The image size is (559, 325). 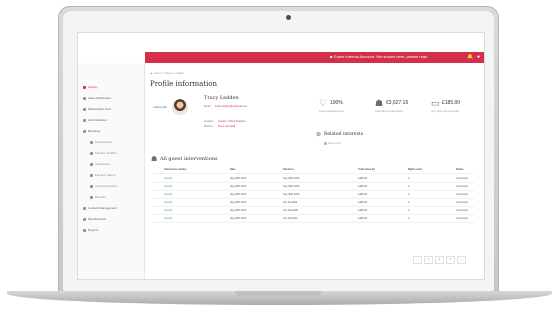 I want to click on column-header: Check-in, so click(x=288, y=169).